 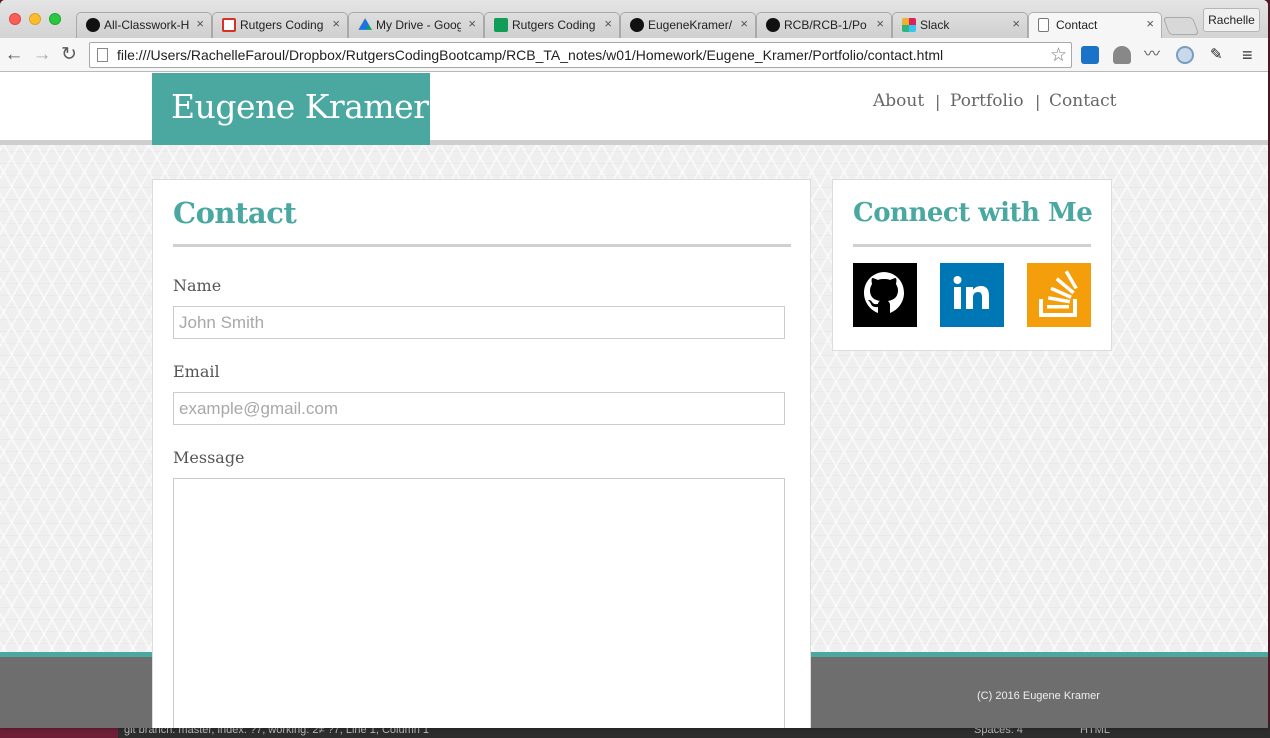 What do you see at coordinates (35, 19) in the screenshot?
I see `window-minimize-button` at bounding box center [35, 19].